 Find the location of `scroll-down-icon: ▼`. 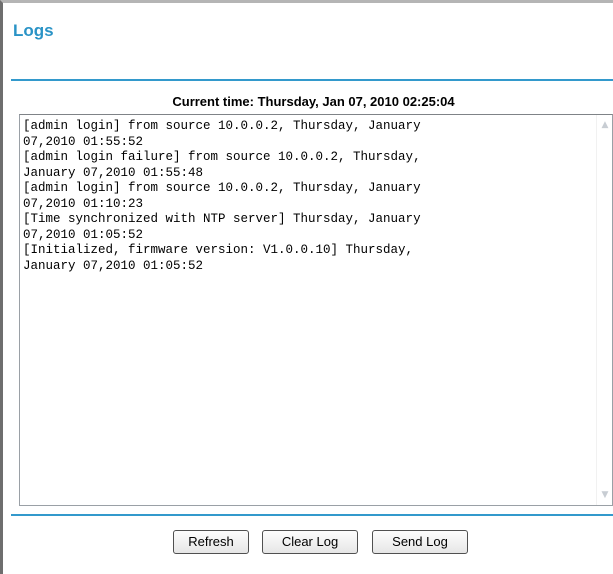

scroll-down-icon: ▼ is located at coordinates (605, 495).